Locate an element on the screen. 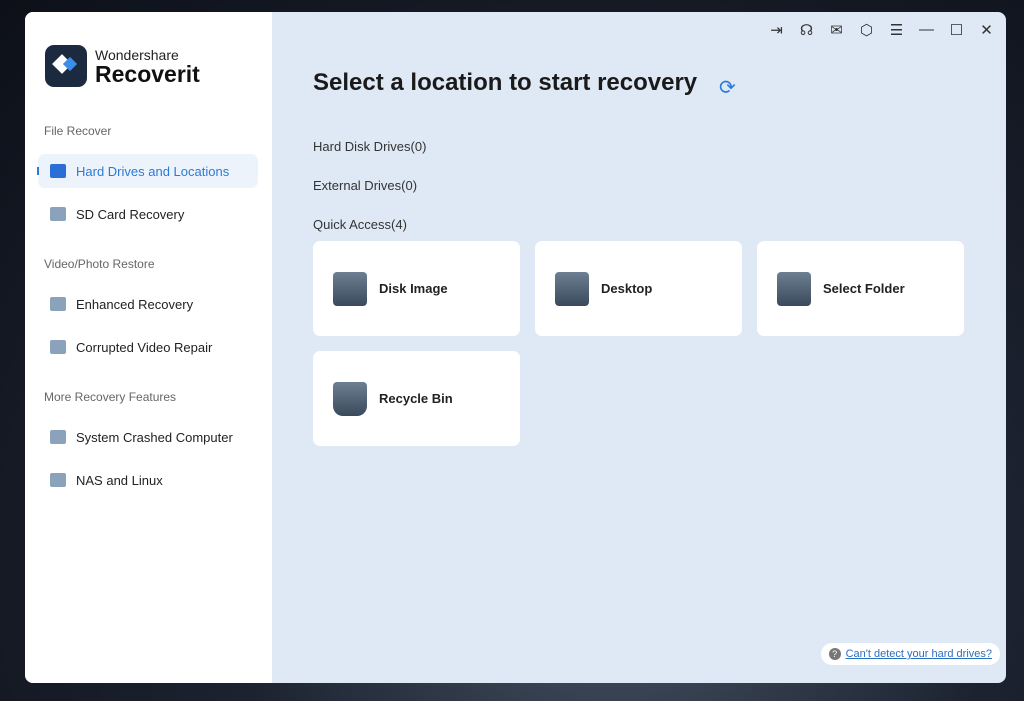 Image resolution: width=1024 pixels, height=701 pixels. folder-icon is located at coordinates (794, 288).